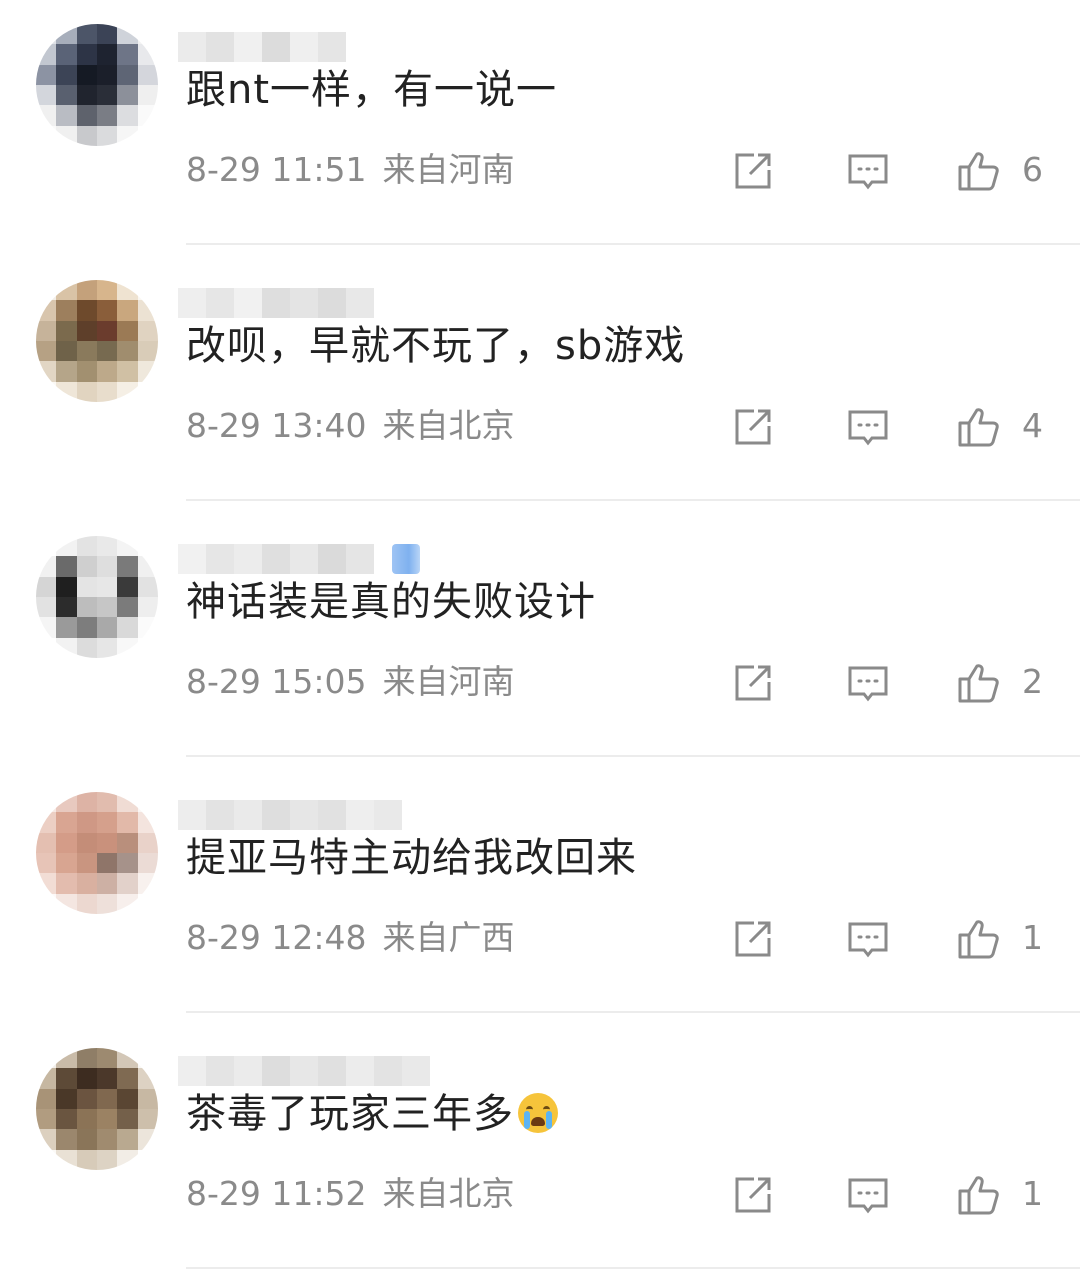  I want to click on comment-time: 8-29 11:51, so click(276, 169).